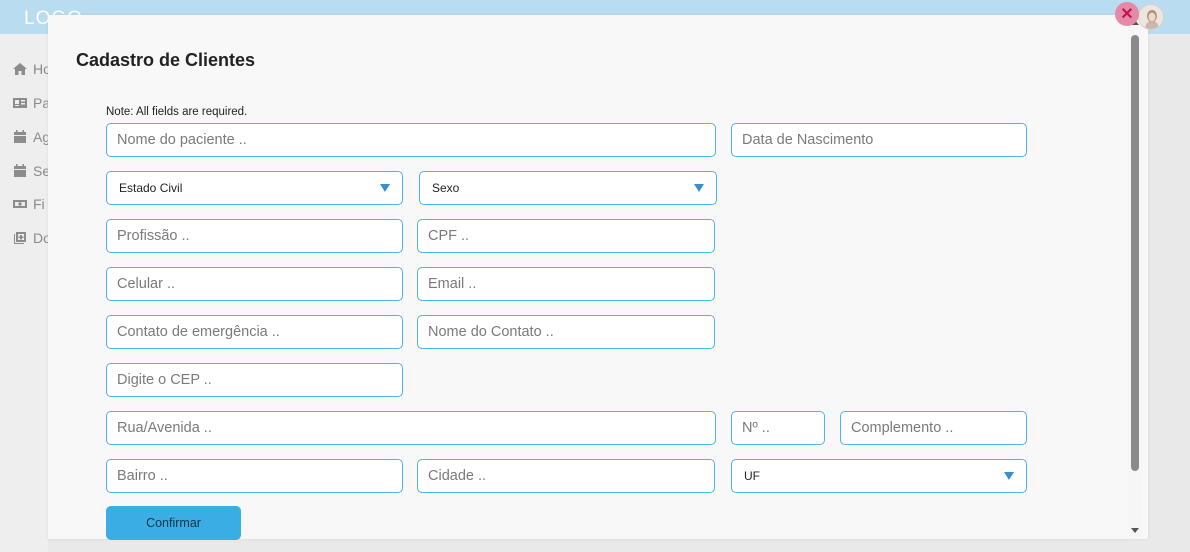 This screenshot has height=552, width=1190. What do you see at coordinates (1135, 530) in the screenshot?
I see `scroll-down-arrow-icon` at bounding box center [1135, 530].